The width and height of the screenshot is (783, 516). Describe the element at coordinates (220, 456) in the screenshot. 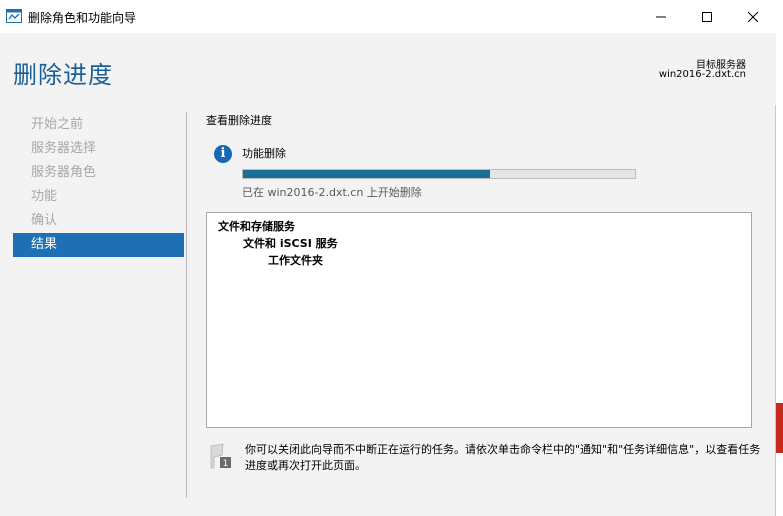

I see `notification-flag-icon: 1` at that location.